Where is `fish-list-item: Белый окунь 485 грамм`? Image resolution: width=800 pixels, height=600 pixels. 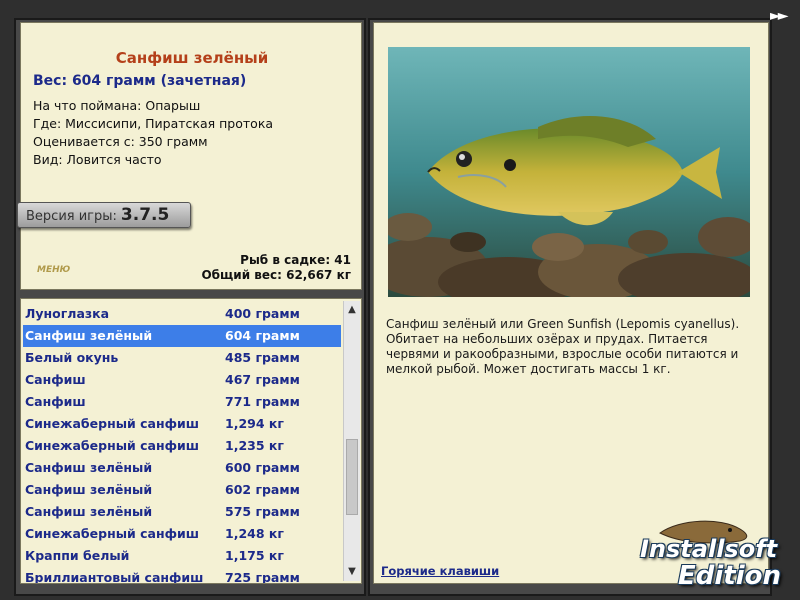 fish-list-item: Белый окунь 485 грамм is located at coordinates (182, 358).